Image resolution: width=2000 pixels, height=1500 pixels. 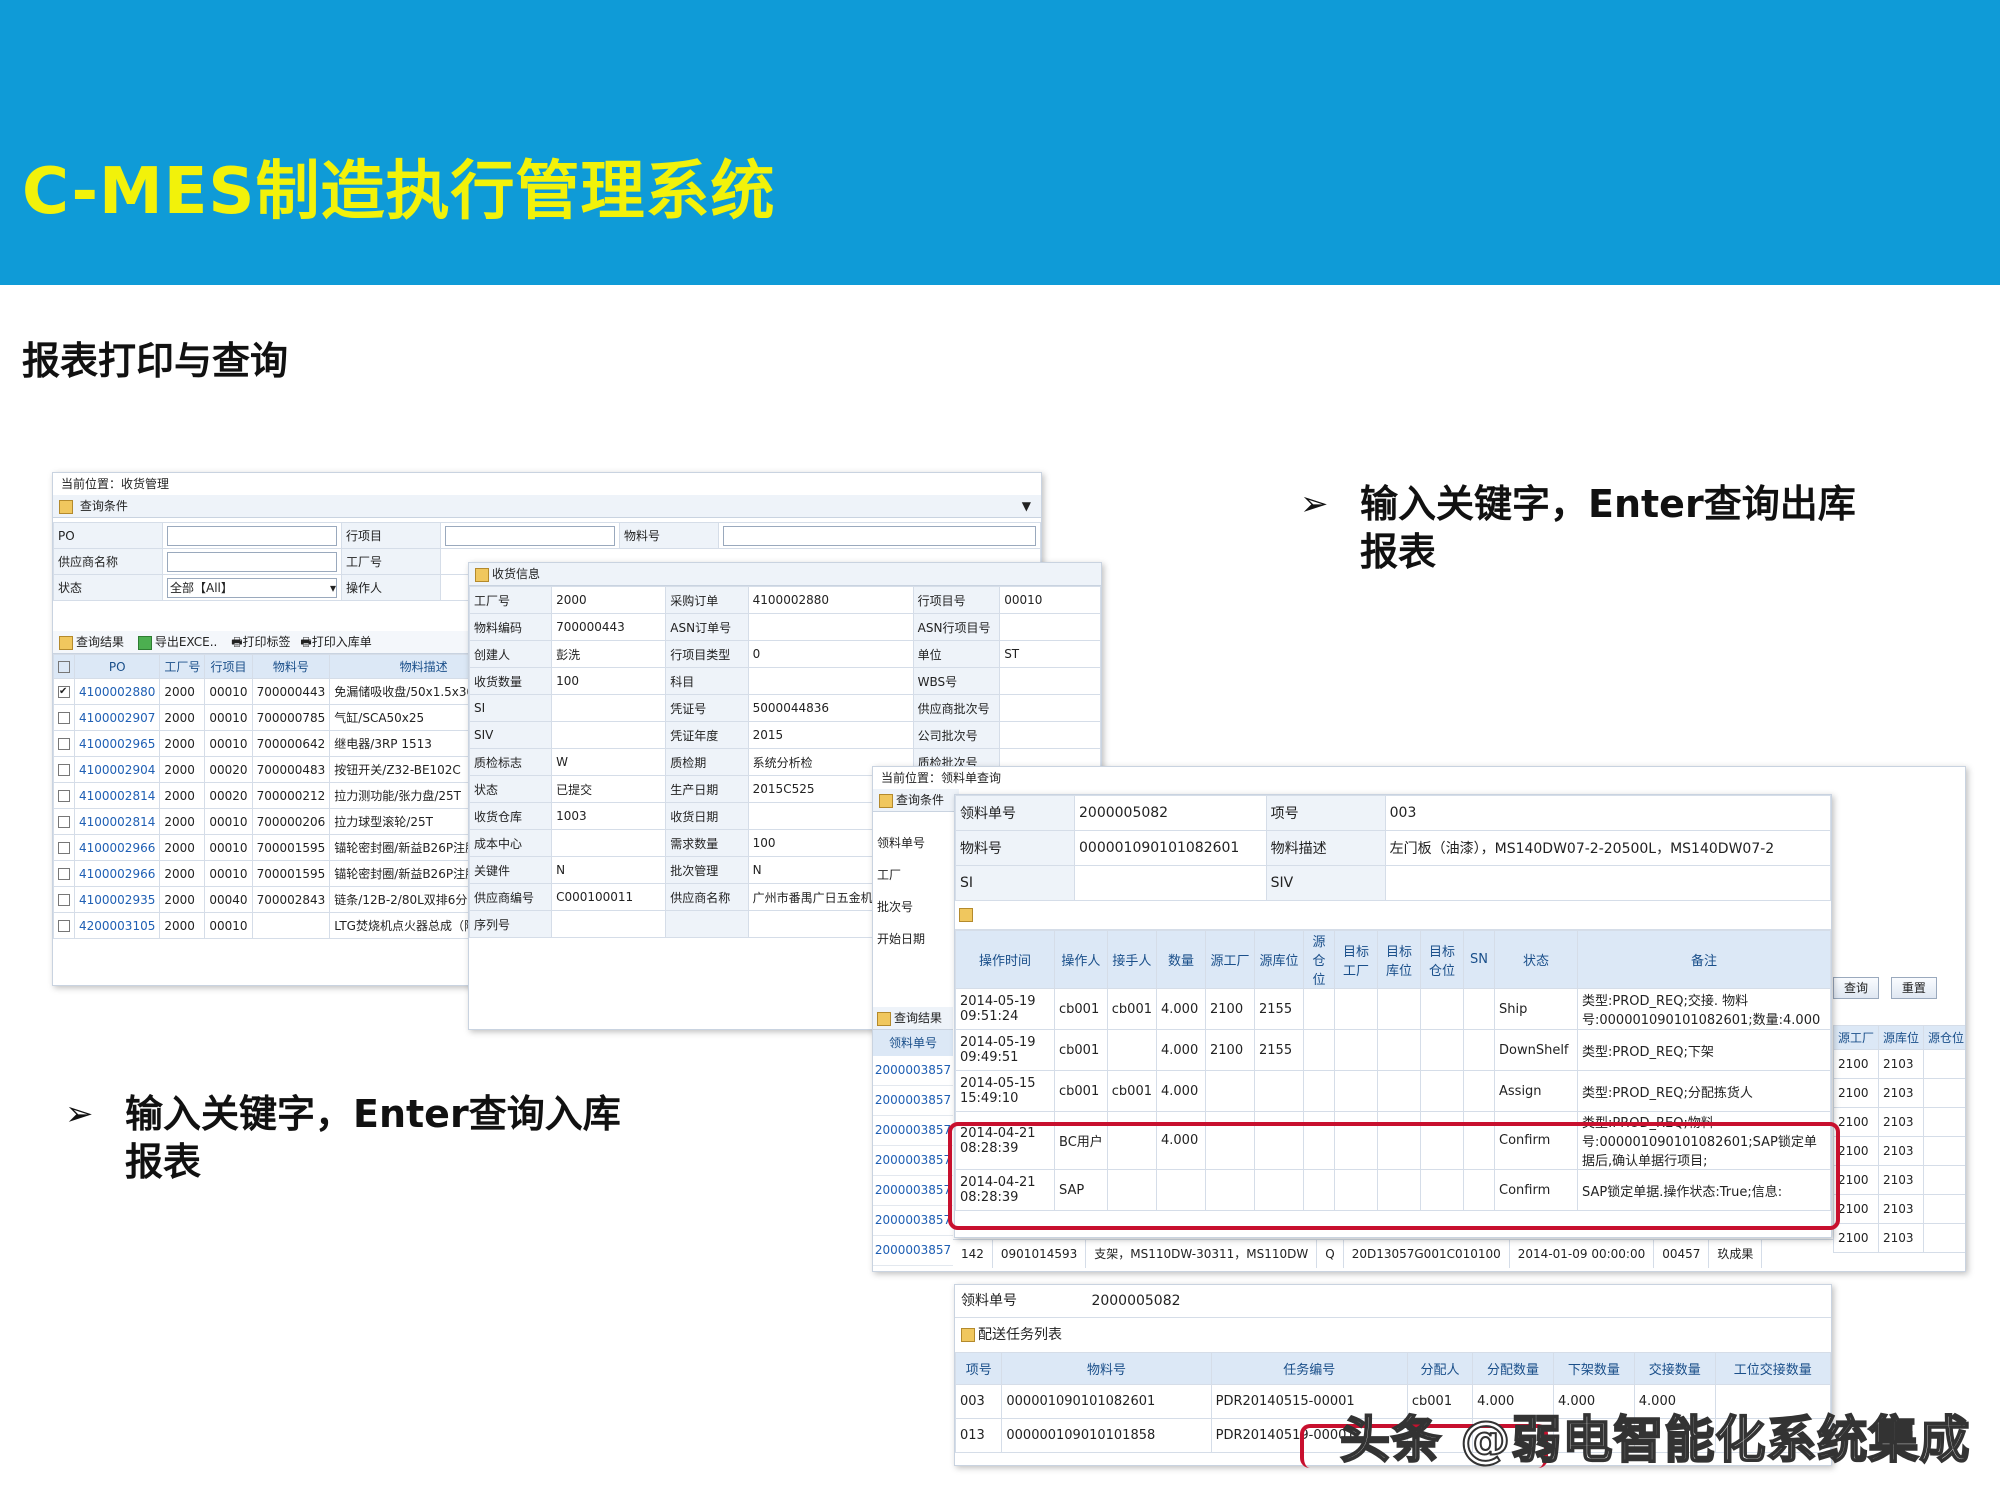 What do you see at coordinates (669, 535) in the screenshot?
I see `material-no-label: 物料号` at bounding box center [669, 535].